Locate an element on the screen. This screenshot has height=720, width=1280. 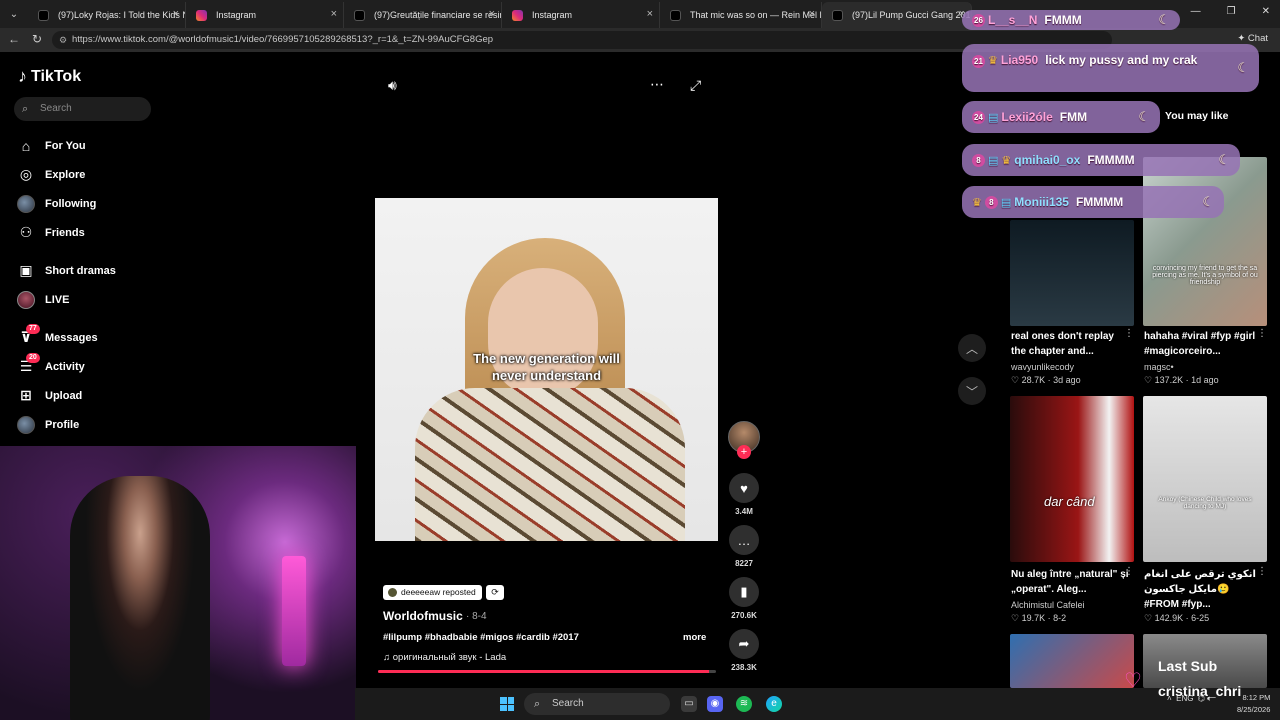
last-sub-label: Last Sub is located at coordinates (1188, 666).